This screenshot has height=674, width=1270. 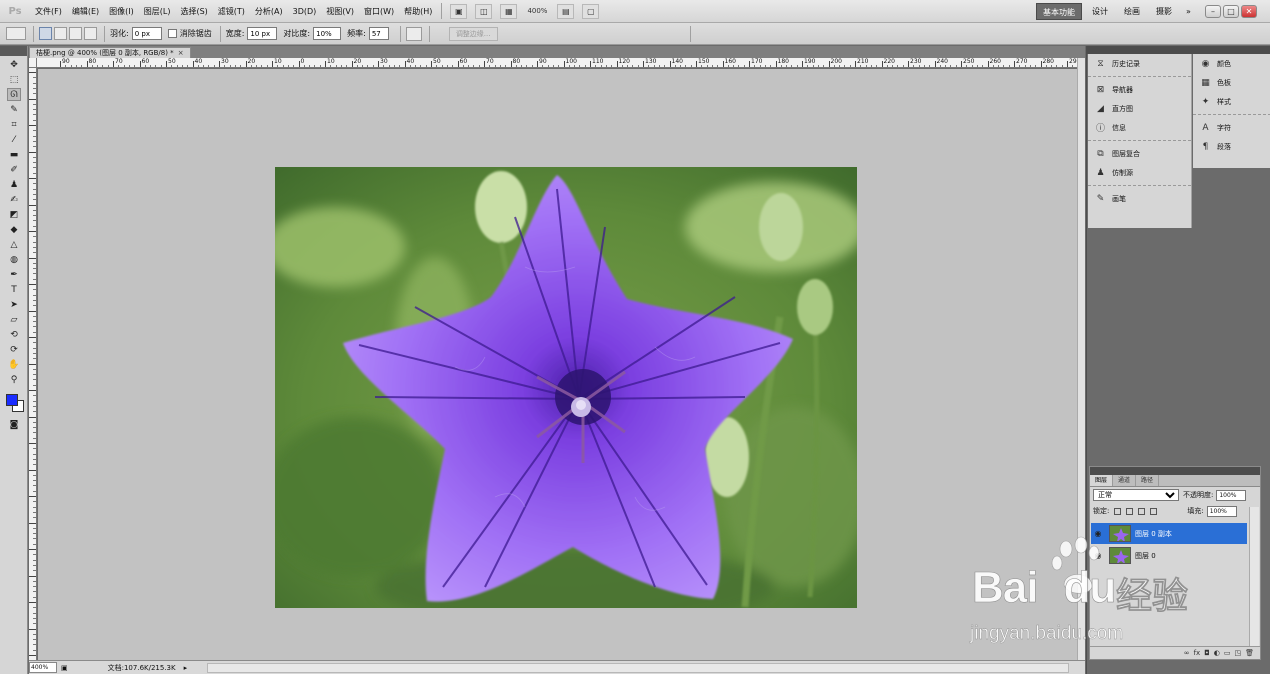 I want to click on menu-view: 视图(V), so click(x=340, y=11).